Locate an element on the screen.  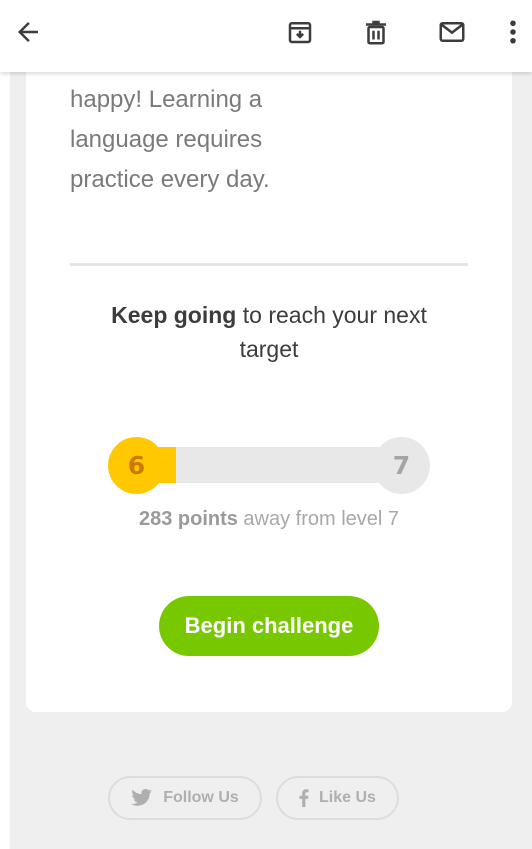
next-level-badge: 7 is located at coordinates (401, 465).